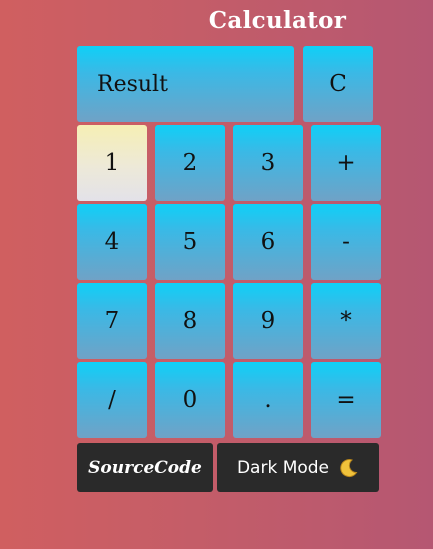 This screenshot has height=549, width=433. What do you see at coordinates (268, 242) in the screenshot?
I see `digit-6-button: 6` at bounding box center [268, 242].